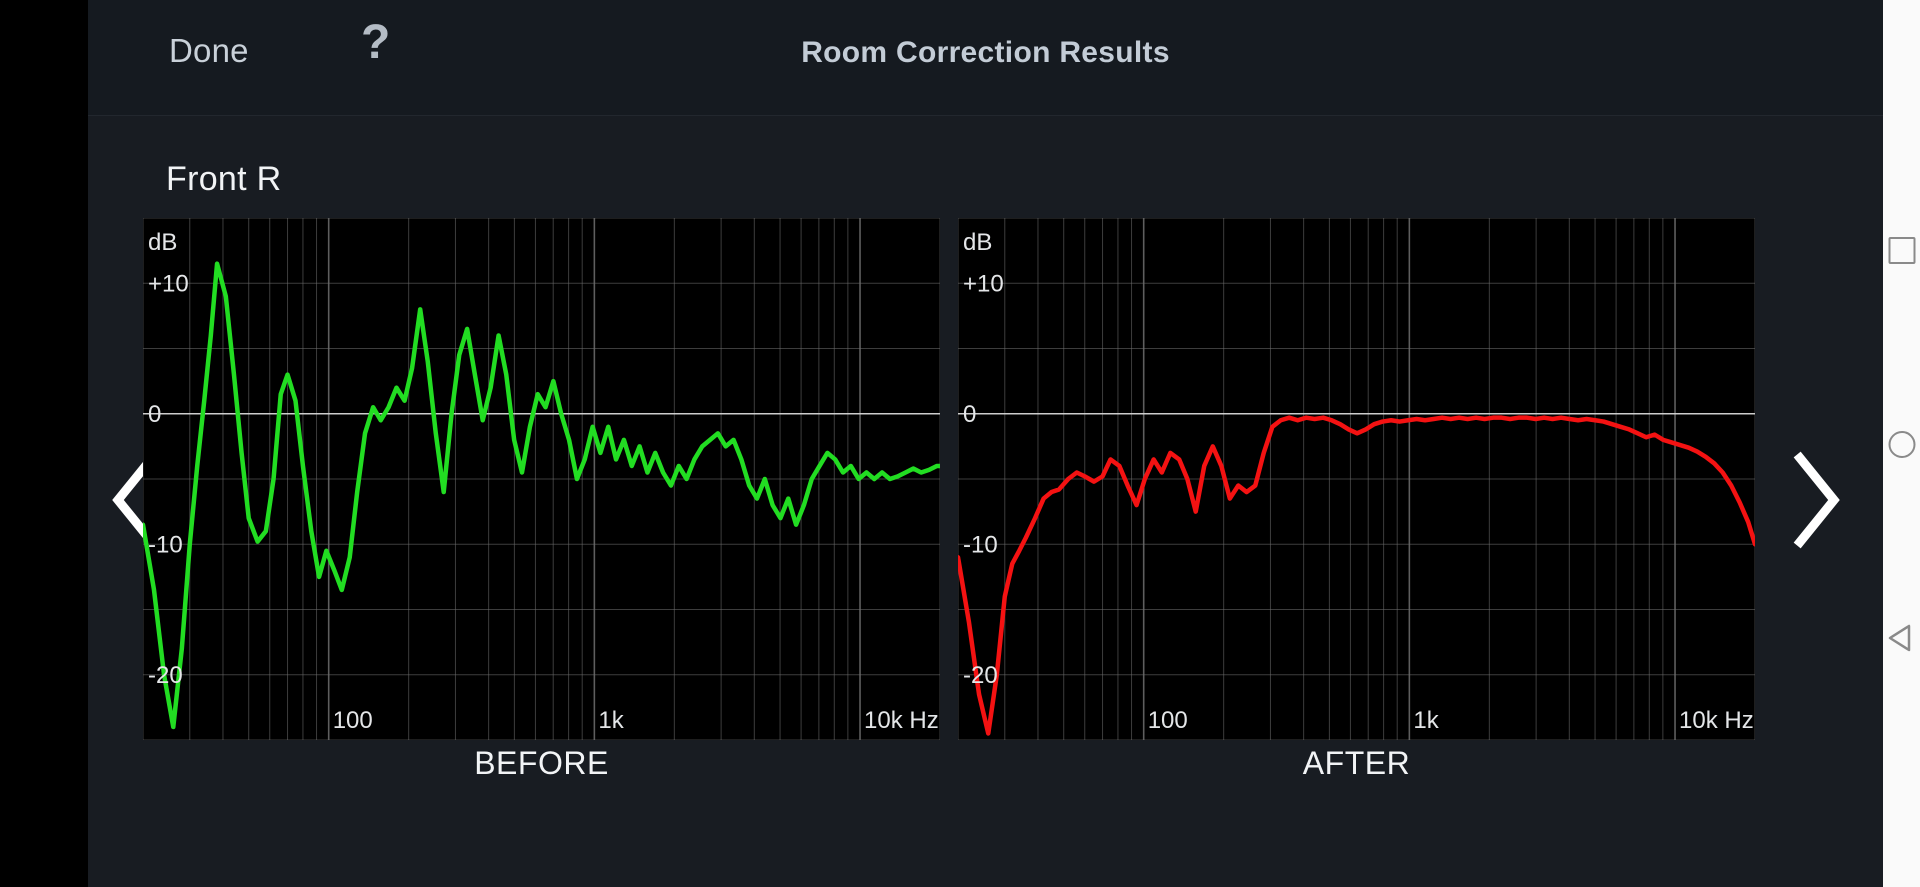 The width and height of the screenshot is (1920, 887). What do you see at coordinates (224, 179) in the screenshot?
I see `channel-label: Front R` at bounding box center [224, 179].